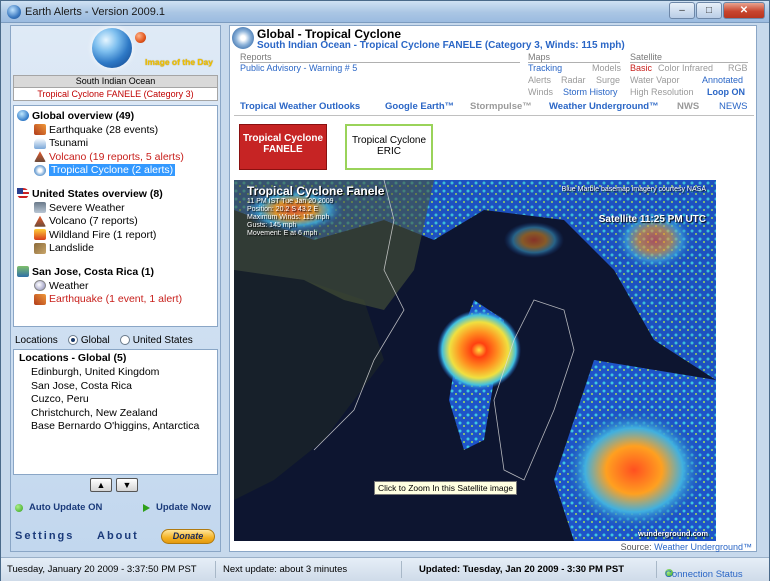 The image size is (770, 581). What do you see at coordinates (501, 106) in the screenshot?
I see `stormpulse-link: Stormpulse™` at bounding box center [501, 106].